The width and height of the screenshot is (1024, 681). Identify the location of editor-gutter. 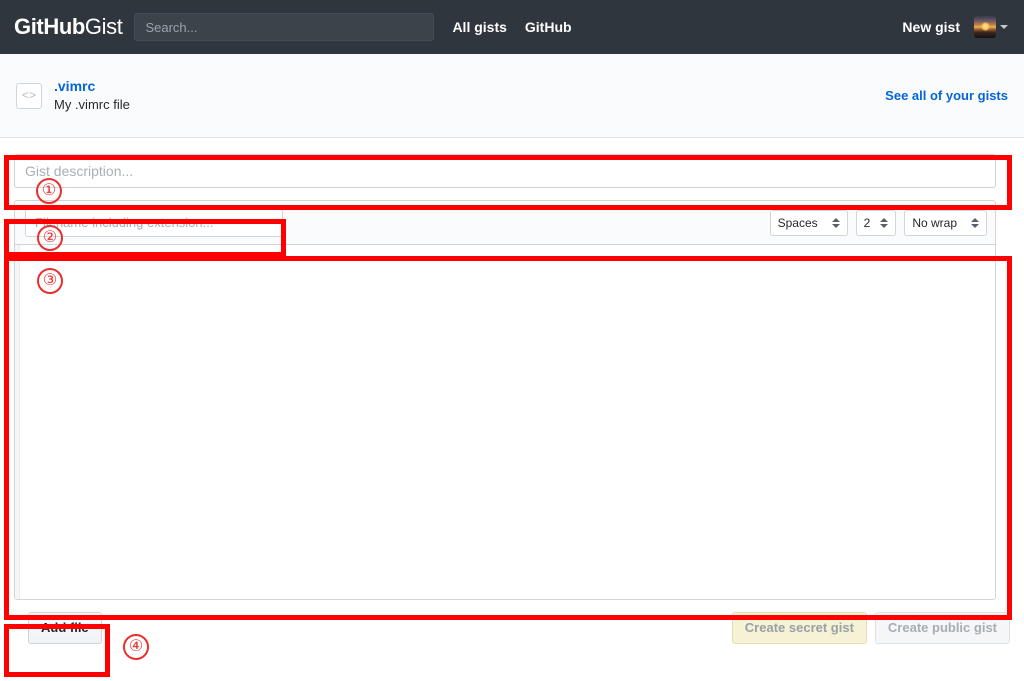
(17, 422).